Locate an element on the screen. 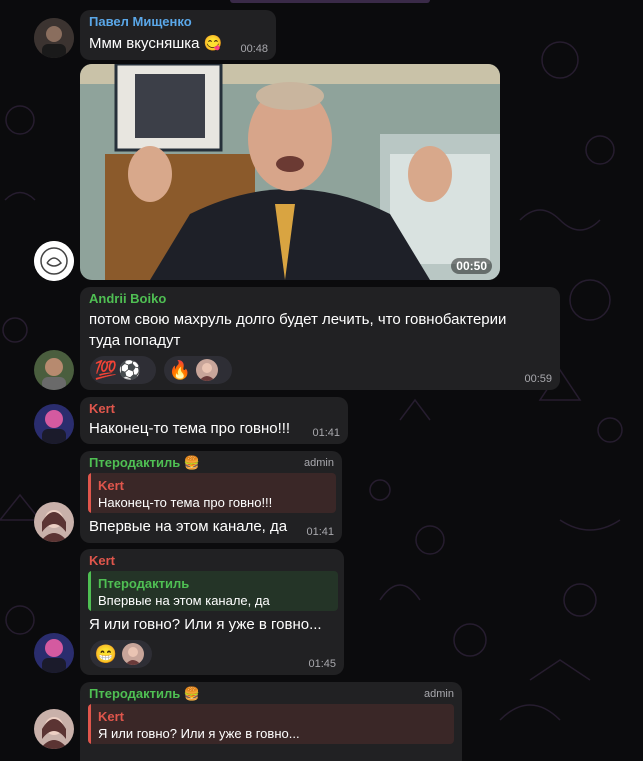 The width and height of the screenshot is (643, 761). video-duration: 00:50 is located at coordinates (471, 266).